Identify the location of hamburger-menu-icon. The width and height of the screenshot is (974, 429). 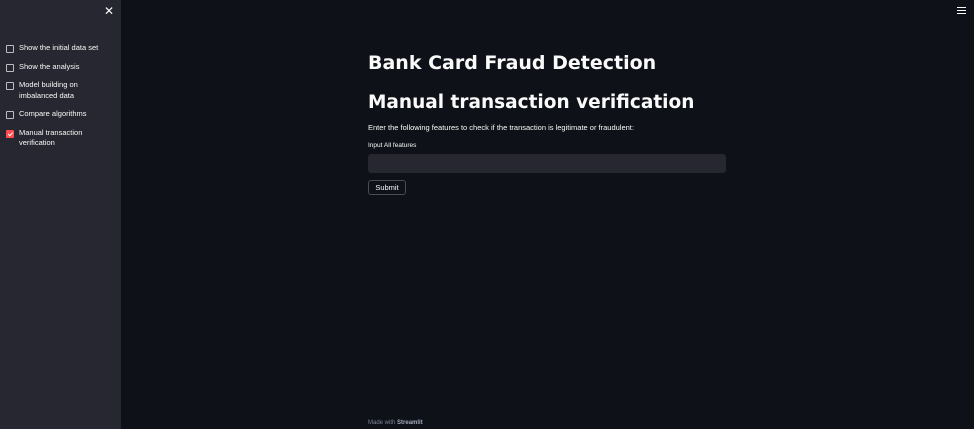
(961, 10).